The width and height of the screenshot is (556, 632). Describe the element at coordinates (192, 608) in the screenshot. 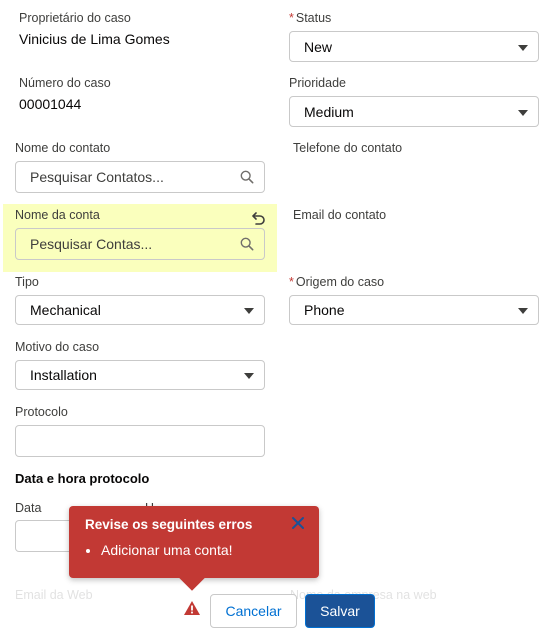

I see `warning-icon` at that location.